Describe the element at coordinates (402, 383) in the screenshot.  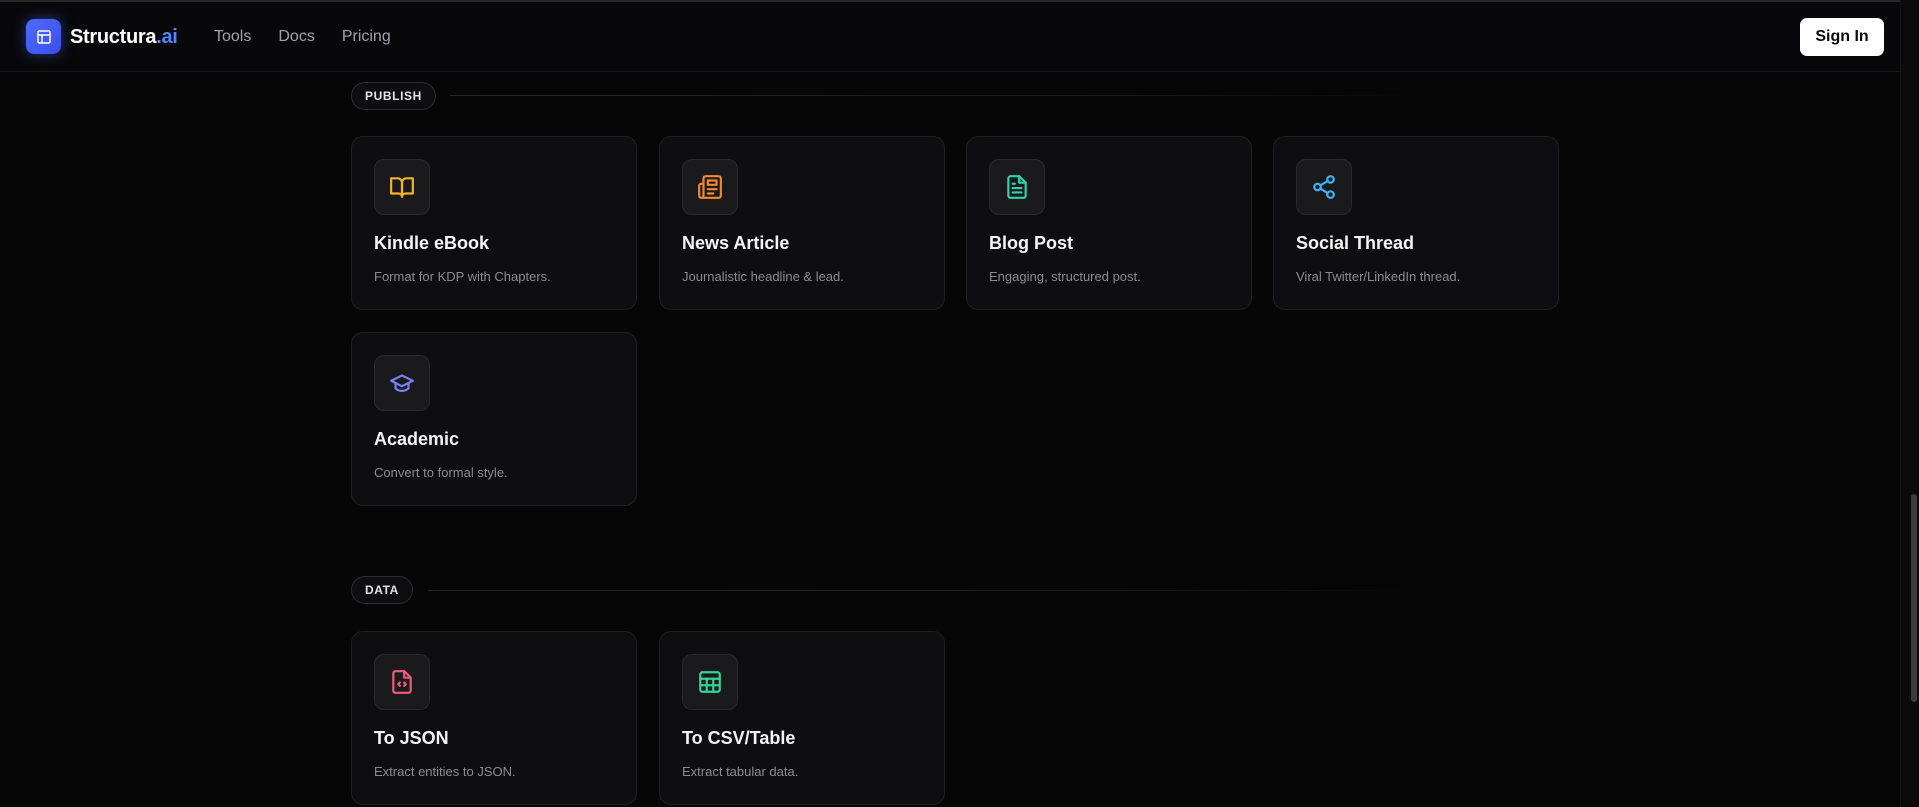
I see `graduation-cap-icon` at that location.